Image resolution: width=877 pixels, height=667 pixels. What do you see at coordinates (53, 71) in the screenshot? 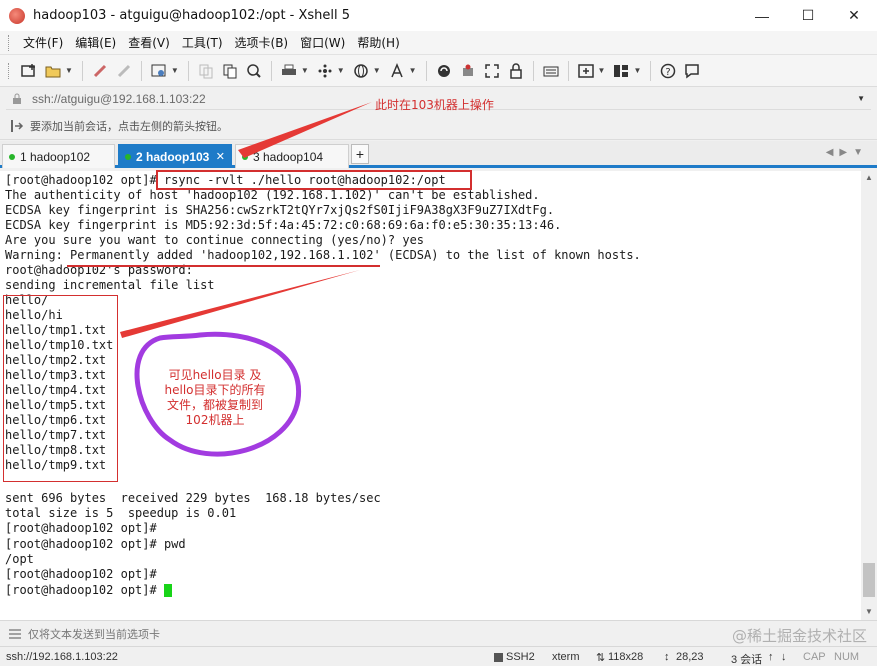
I see `open-folder-icon` at bounding box center [53, 71].